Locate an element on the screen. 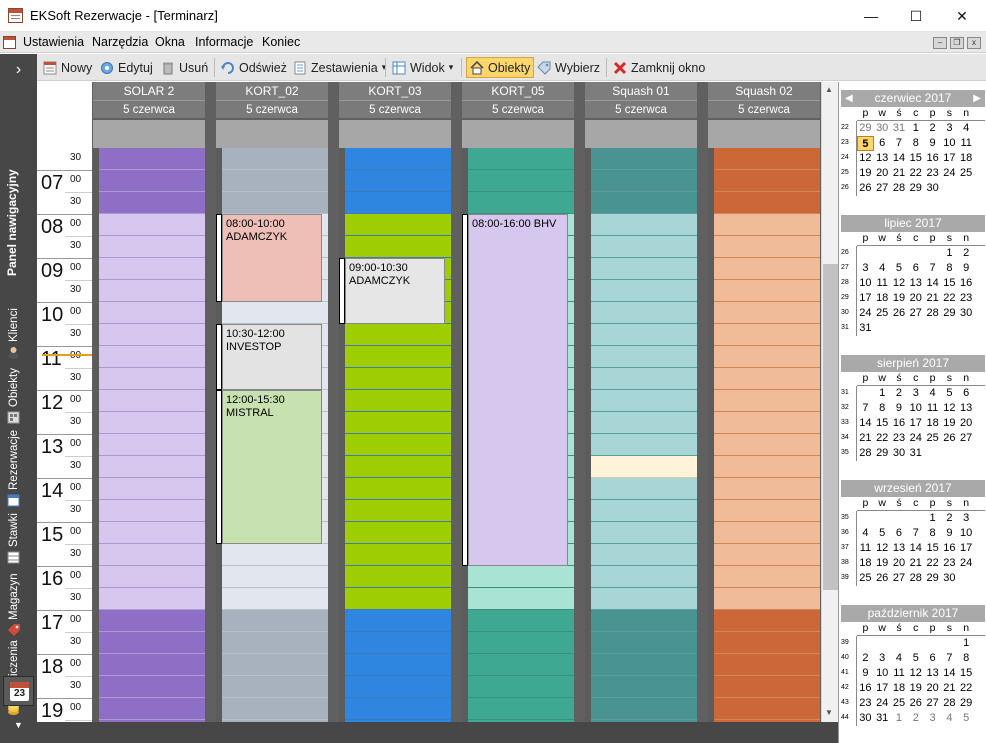 The height and width of the screenshot is (743, 986). scrollbar-thumb is located at coordinates (830, 427).